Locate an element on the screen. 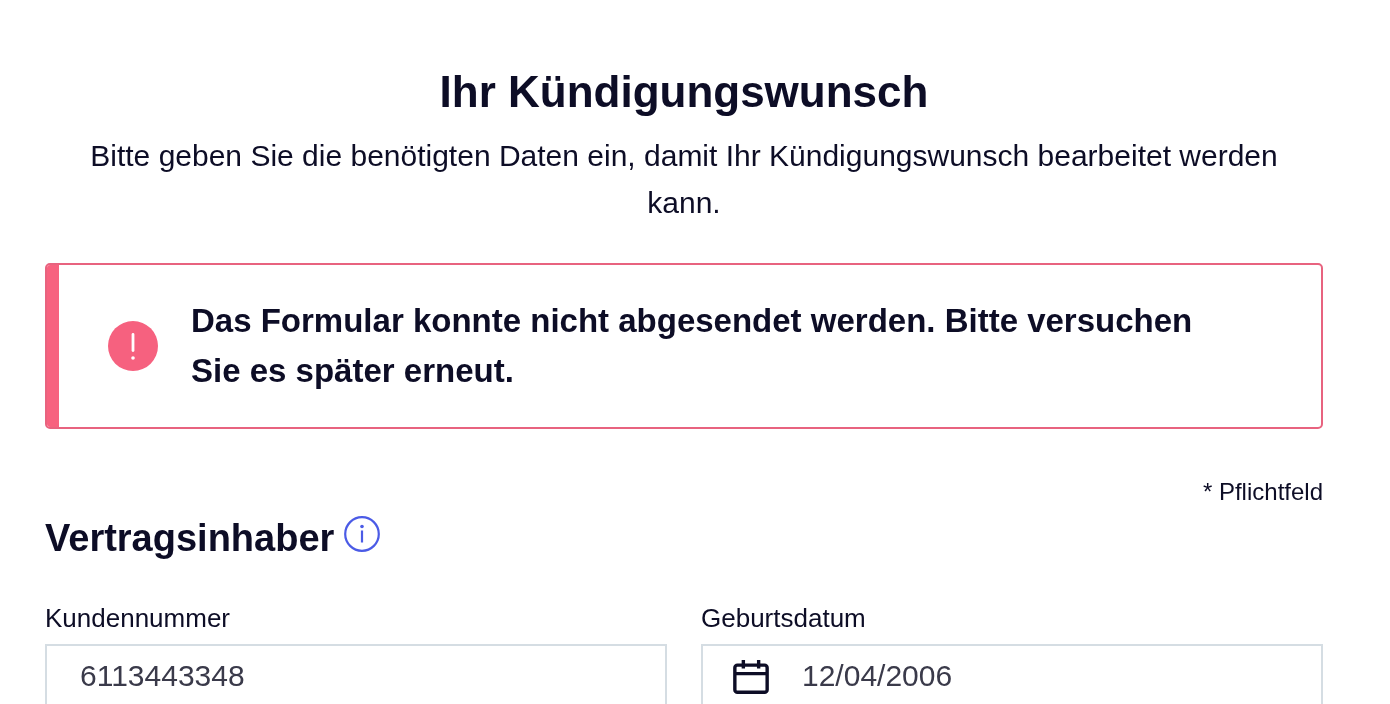  info-icon is located at coordinates (362, 534).